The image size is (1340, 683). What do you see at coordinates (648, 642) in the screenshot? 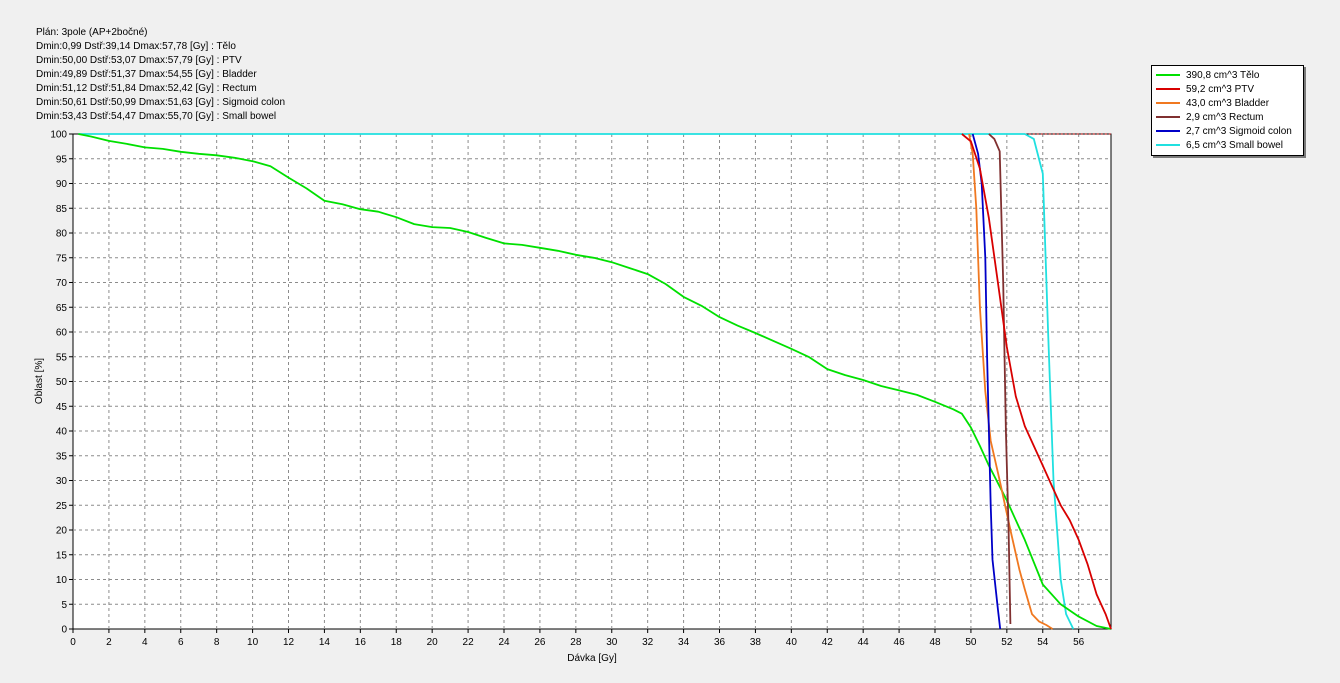
I see `x-tick-label: 32` at bounding box center [648, 642].